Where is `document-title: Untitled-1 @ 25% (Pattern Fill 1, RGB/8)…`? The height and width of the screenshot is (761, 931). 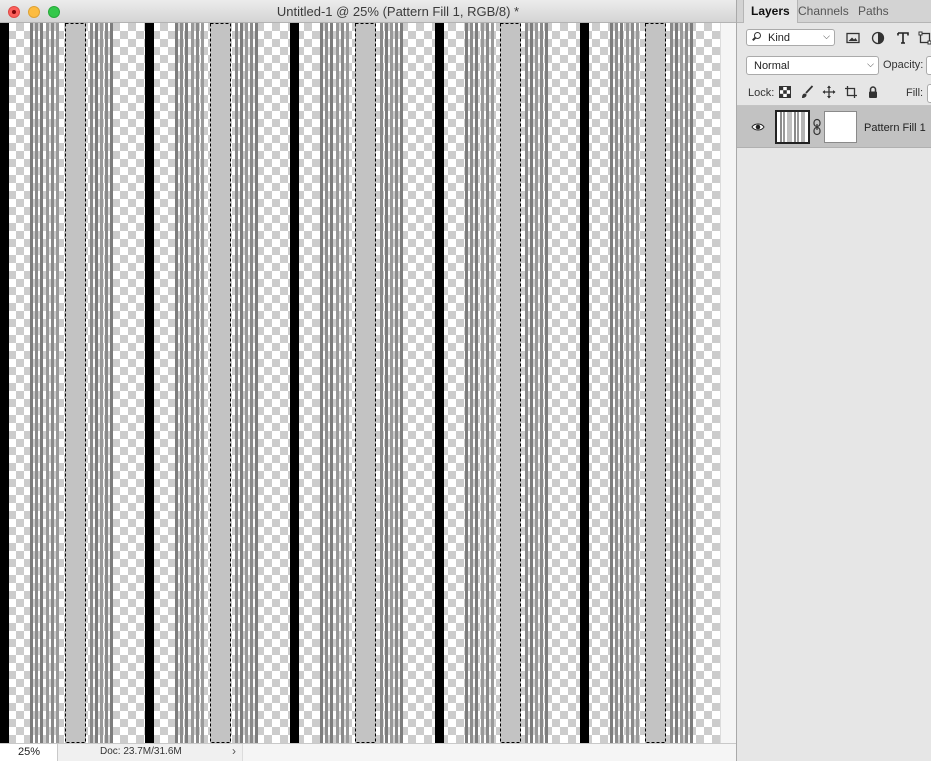 document-title: Untitled-1 @ 25% (Pattern Fill 1, RGB/8)… is located at coordinates (398, 11).